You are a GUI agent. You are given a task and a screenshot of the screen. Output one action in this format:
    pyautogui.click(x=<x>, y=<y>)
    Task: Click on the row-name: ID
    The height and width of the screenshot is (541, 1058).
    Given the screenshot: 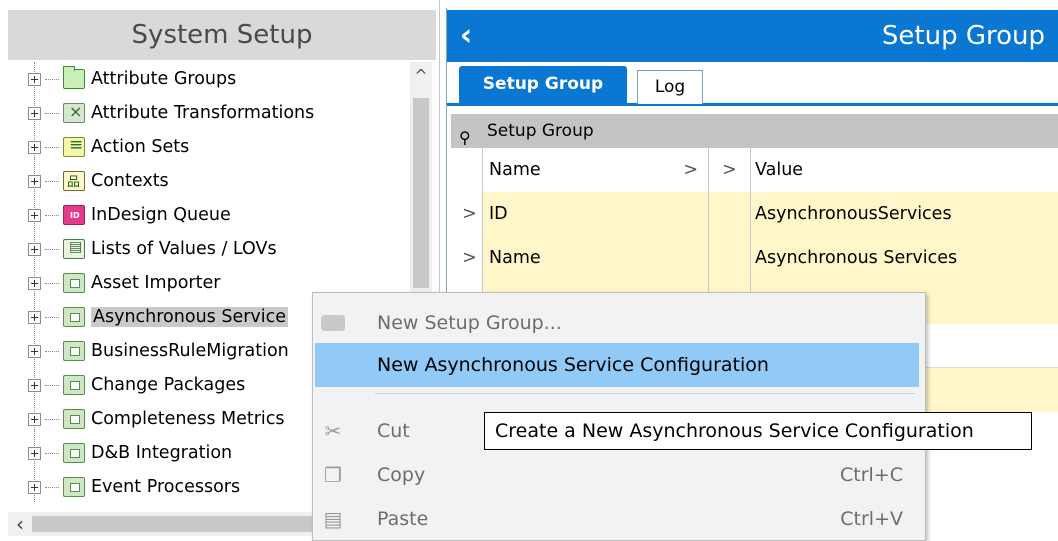 What is the action you would take?
    pyautogui.click(x=596, y=214)
    